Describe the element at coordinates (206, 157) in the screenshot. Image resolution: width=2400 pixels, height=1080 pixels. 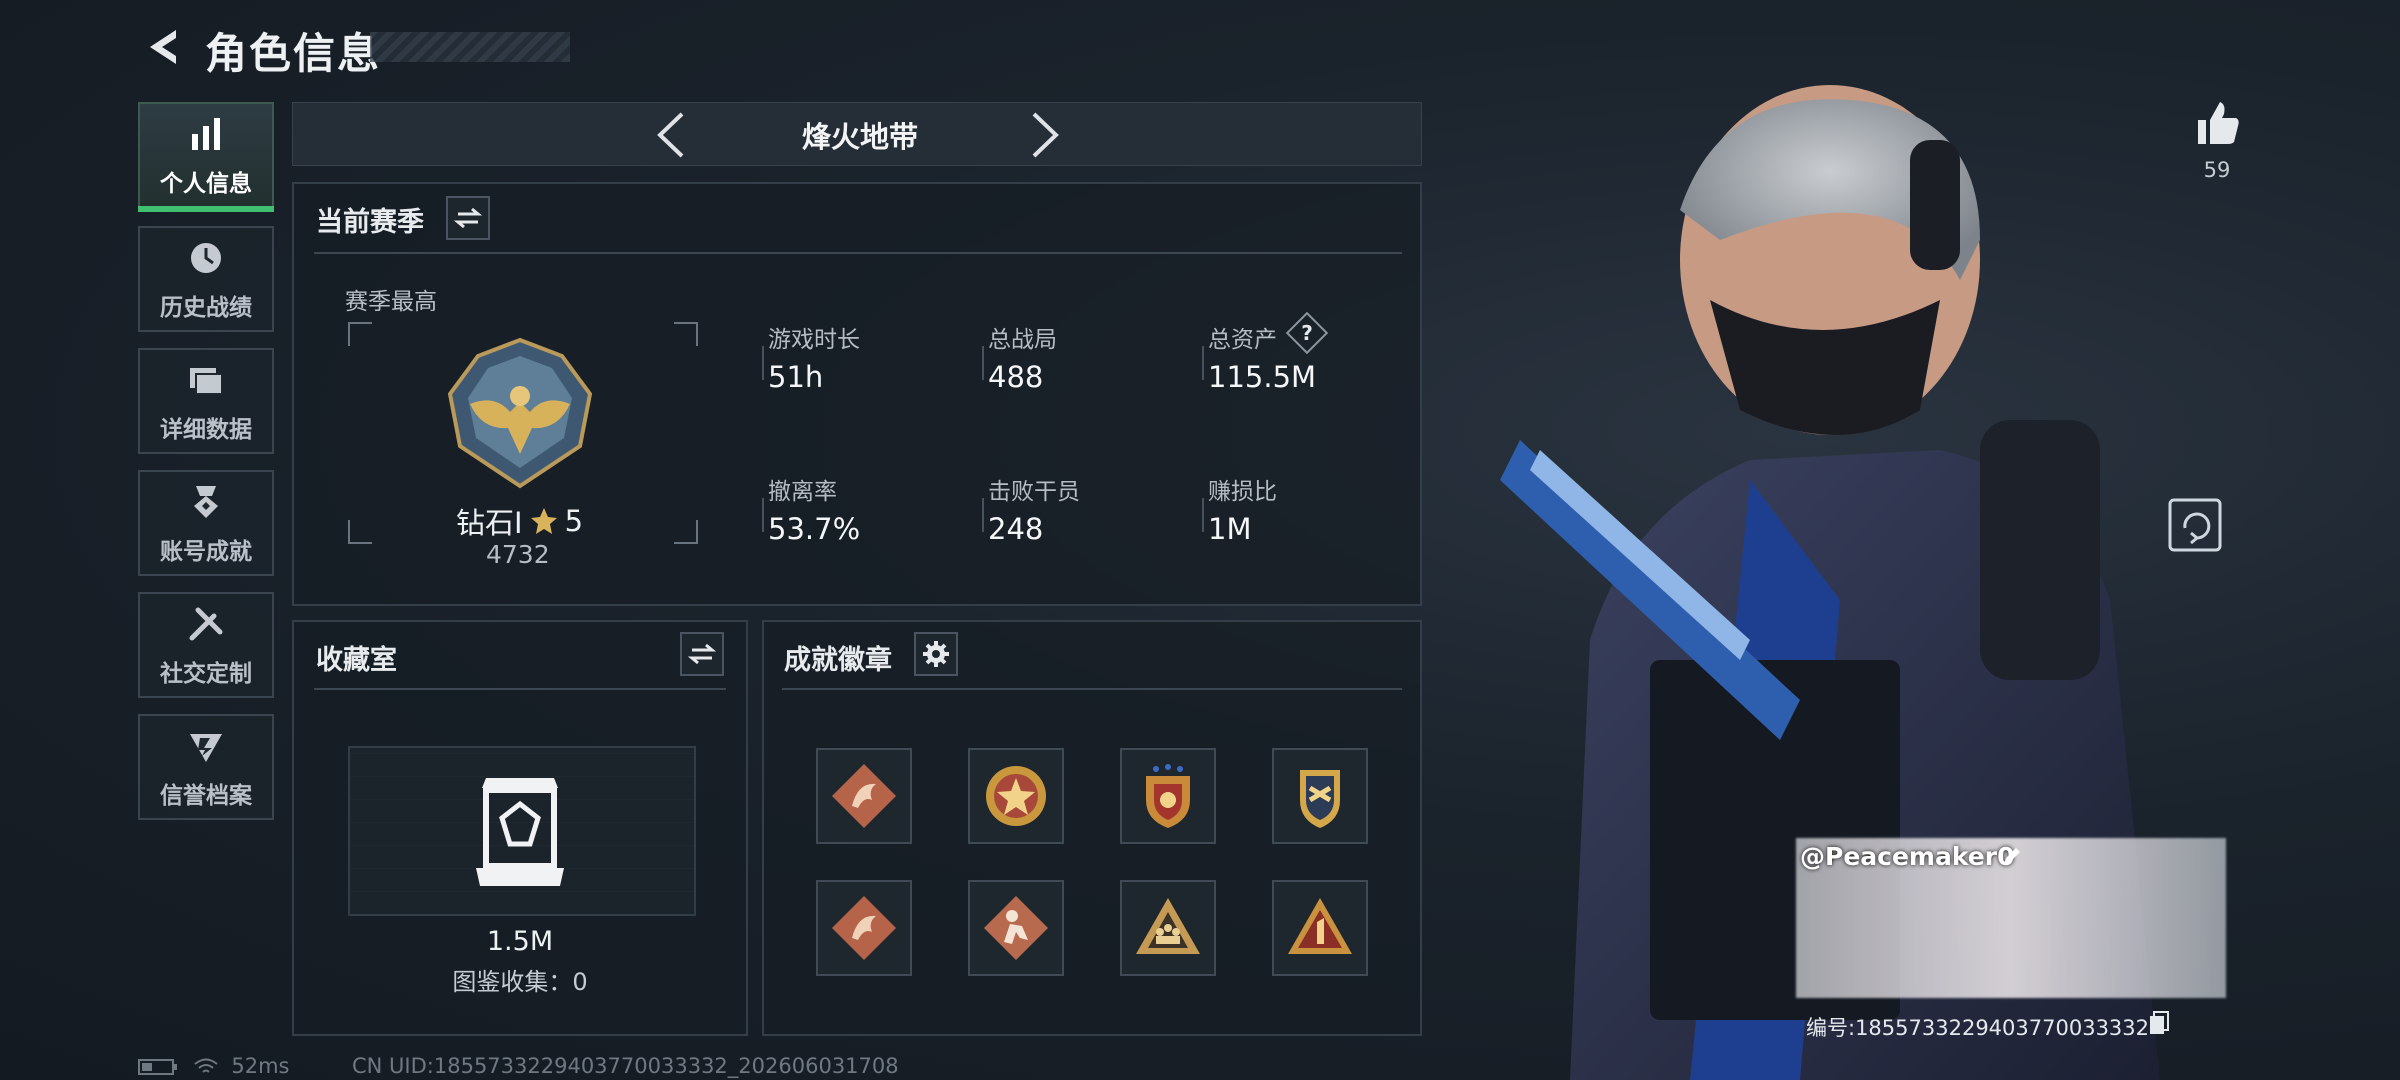
I see `sidebar-item-personal-info: 个人信息` at that location.